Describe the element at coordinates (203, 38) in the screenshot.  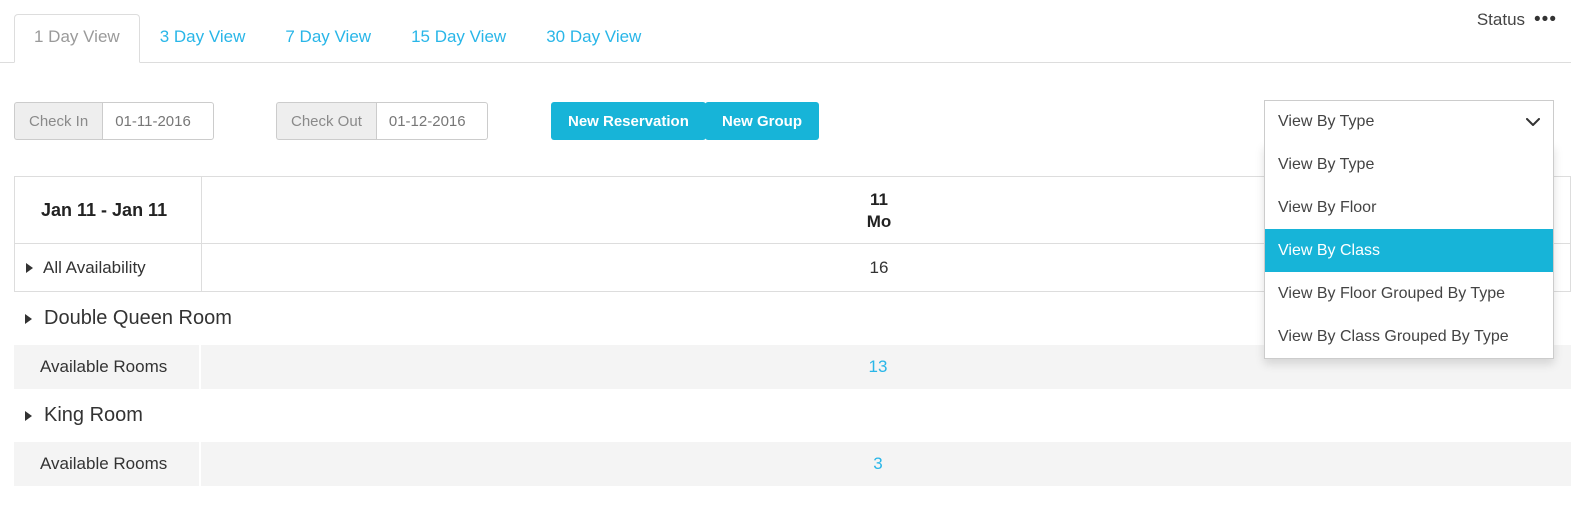
I see `tab-3-day-view: 3 Day View` at that location.